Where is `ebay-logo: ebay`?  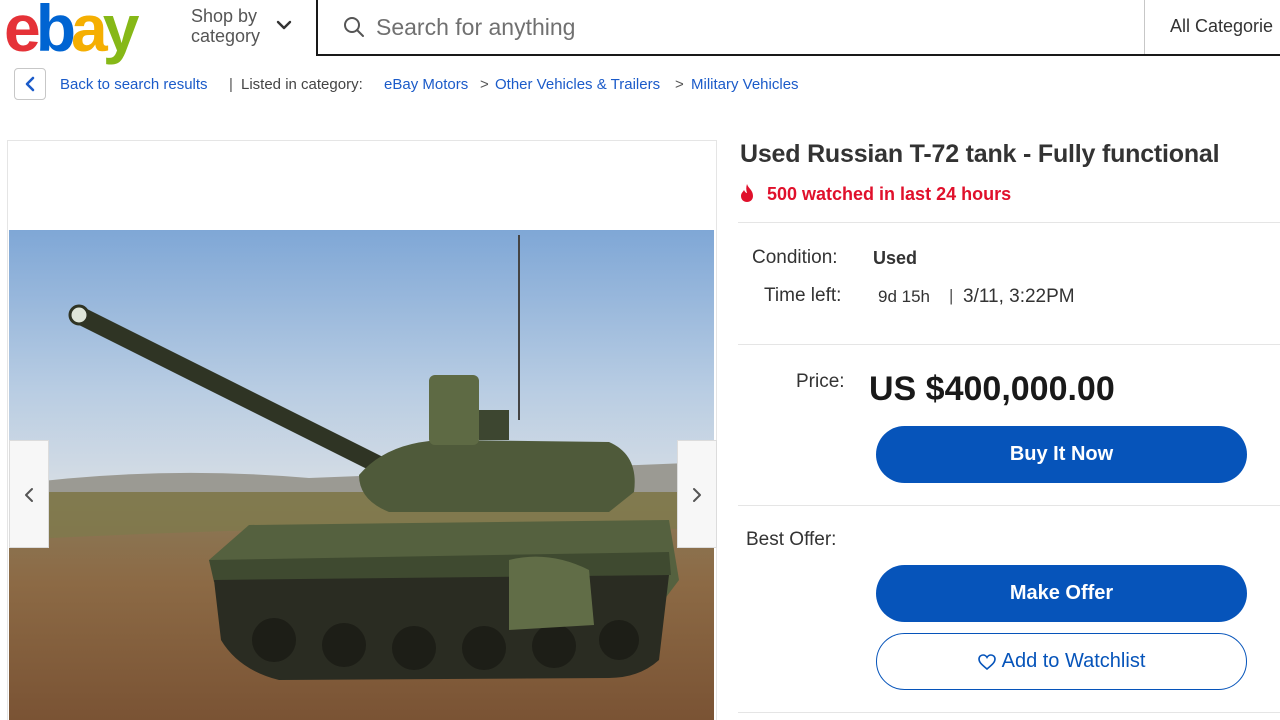 ebay-logo: ebay is located at coordinates (72, 32).